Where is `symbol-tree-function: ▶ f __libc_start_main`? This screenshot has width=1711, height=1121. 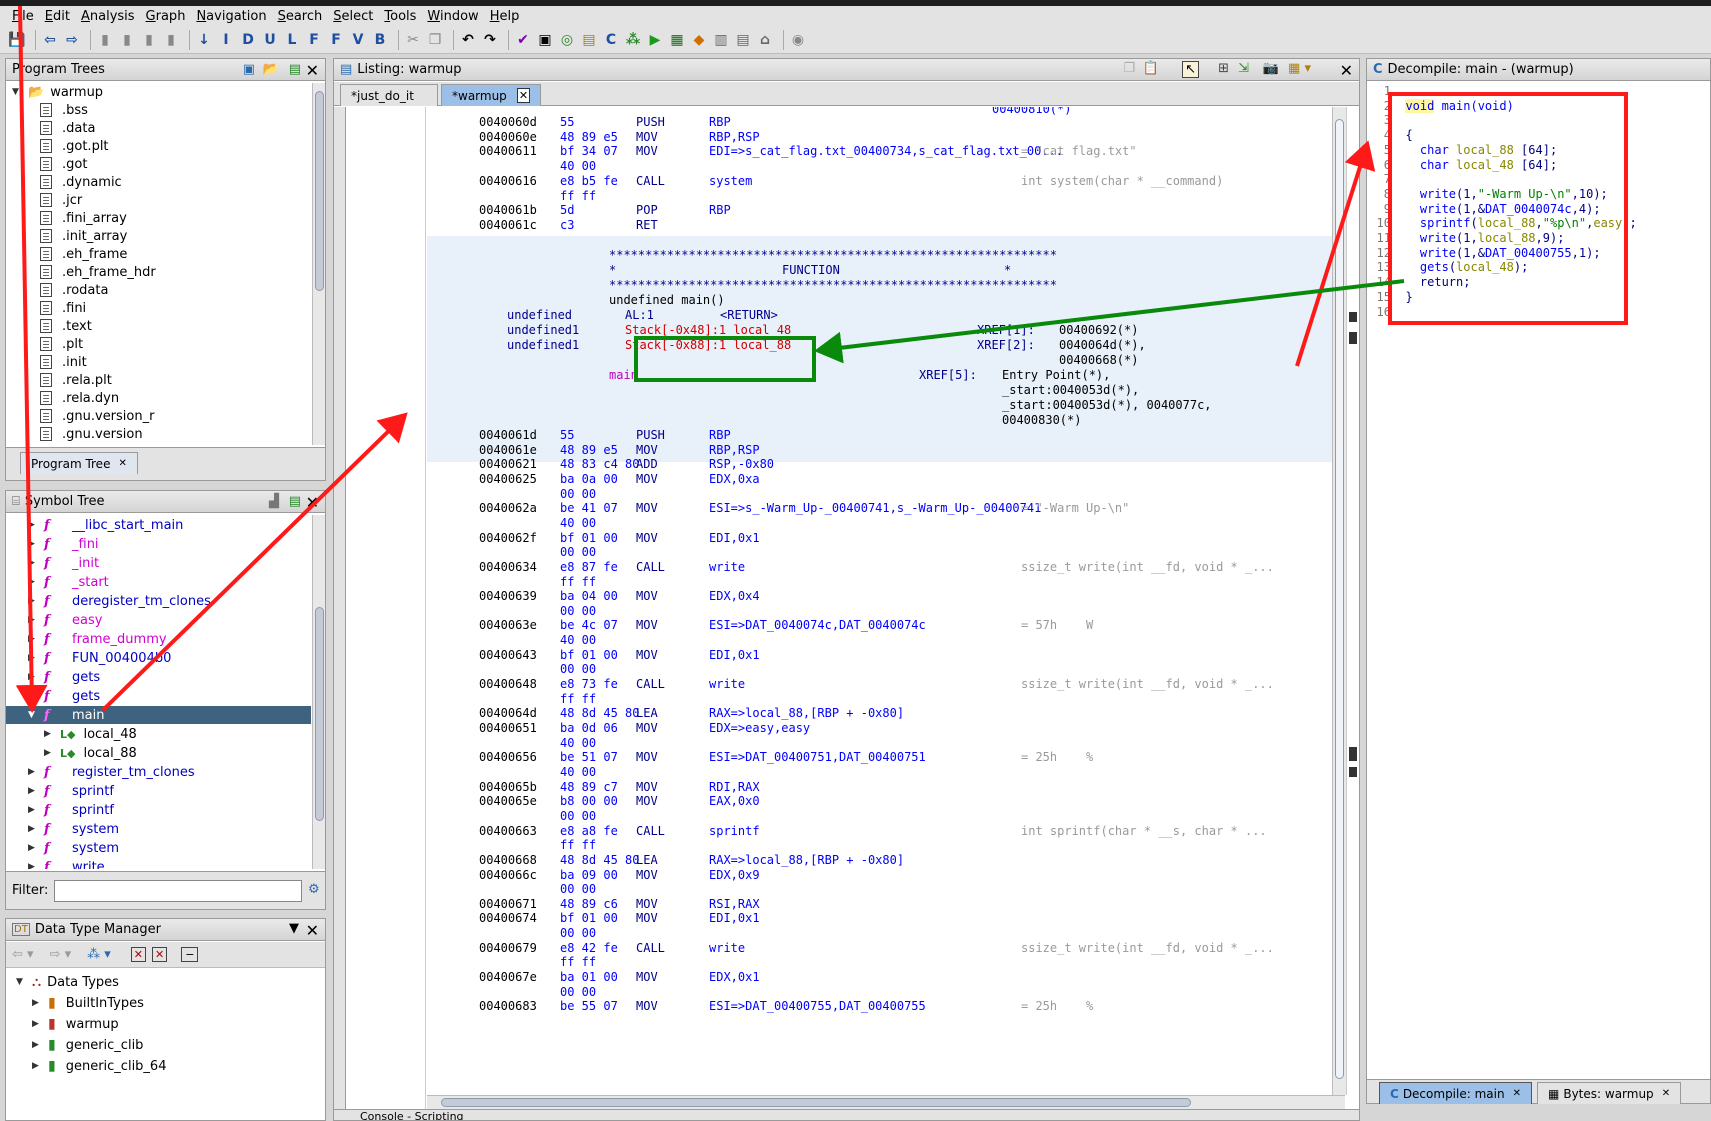 symbol-tree-function: ▶ f __libc_start_main is located at coordinates (94, 525).